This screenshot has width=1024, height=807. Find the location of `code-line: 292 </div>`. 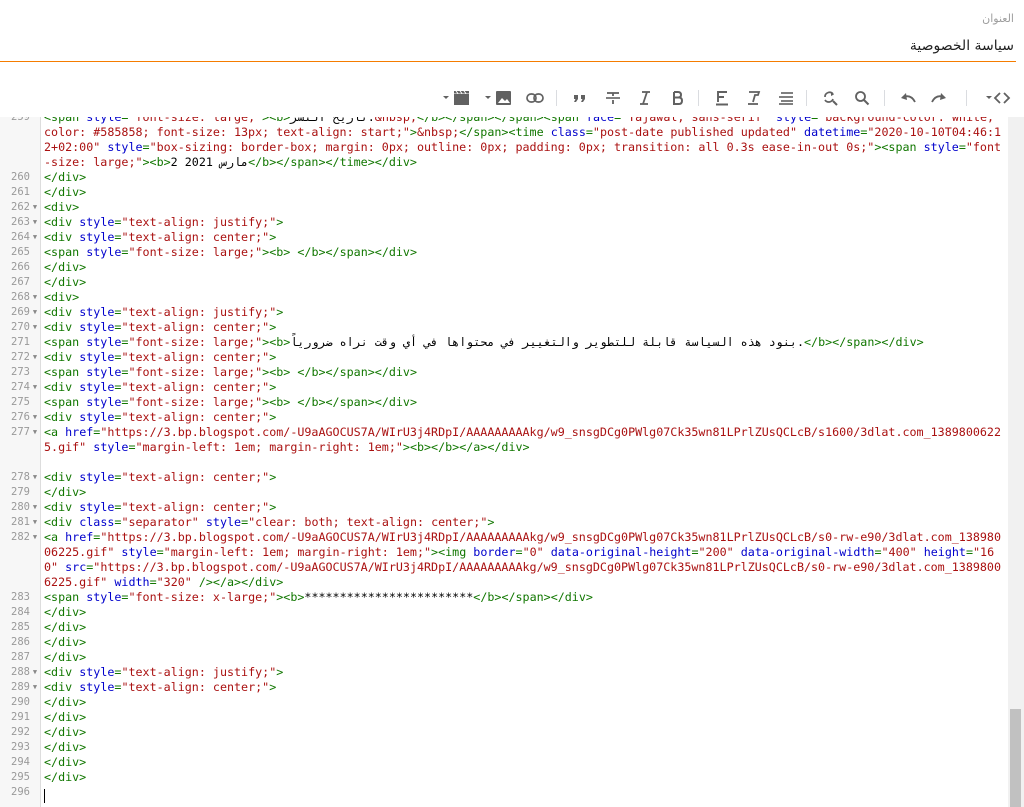

code-line: 292 </div> is located at coordinates (504, 732).